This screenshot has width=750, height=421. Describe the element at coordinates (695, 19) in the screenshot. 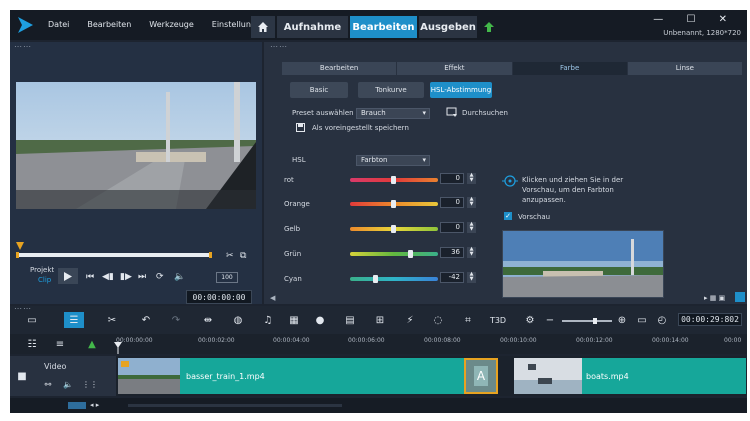

I see `window-controls: — ☐ ✕` at that location.